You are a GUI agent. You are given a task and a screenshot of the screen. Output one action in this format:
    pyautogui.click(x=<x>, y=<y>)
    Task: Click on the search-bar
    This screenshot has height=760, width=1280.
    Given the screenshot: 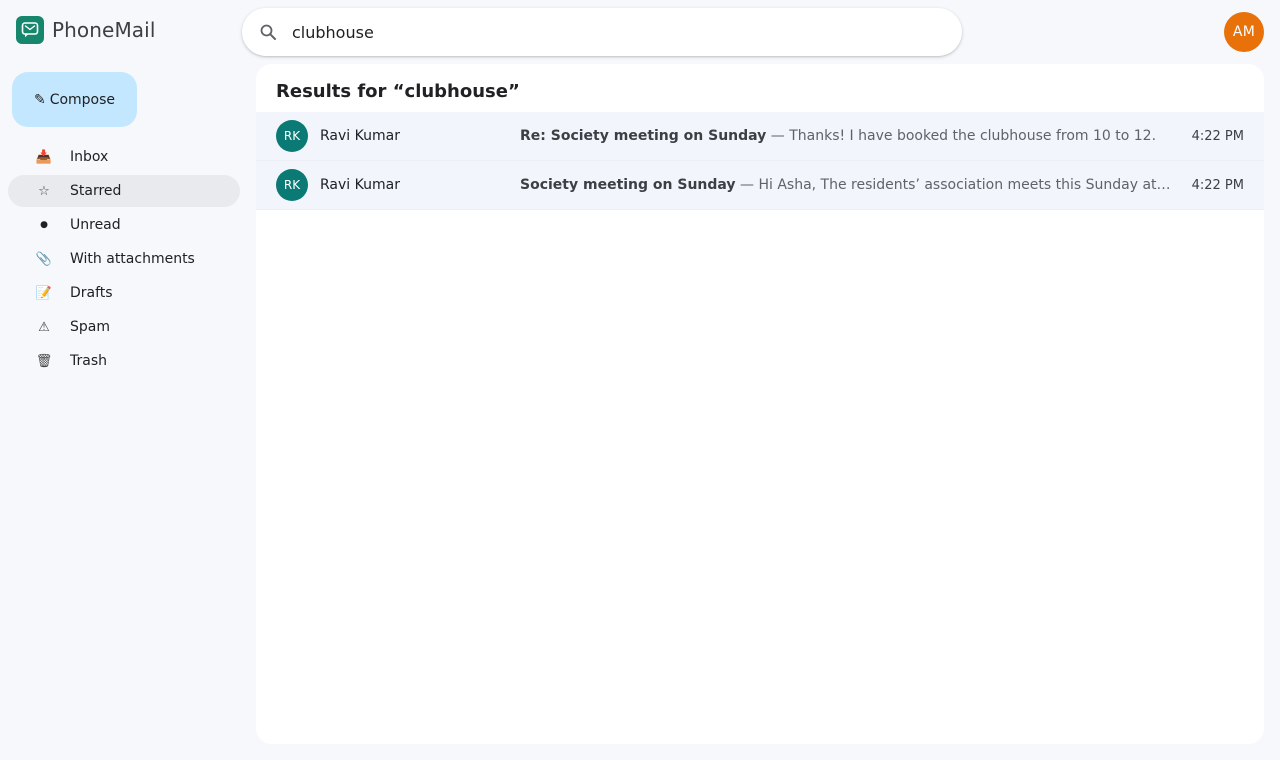 What is the action you would take?
    pyautogui.click(x=602, y=32)
    